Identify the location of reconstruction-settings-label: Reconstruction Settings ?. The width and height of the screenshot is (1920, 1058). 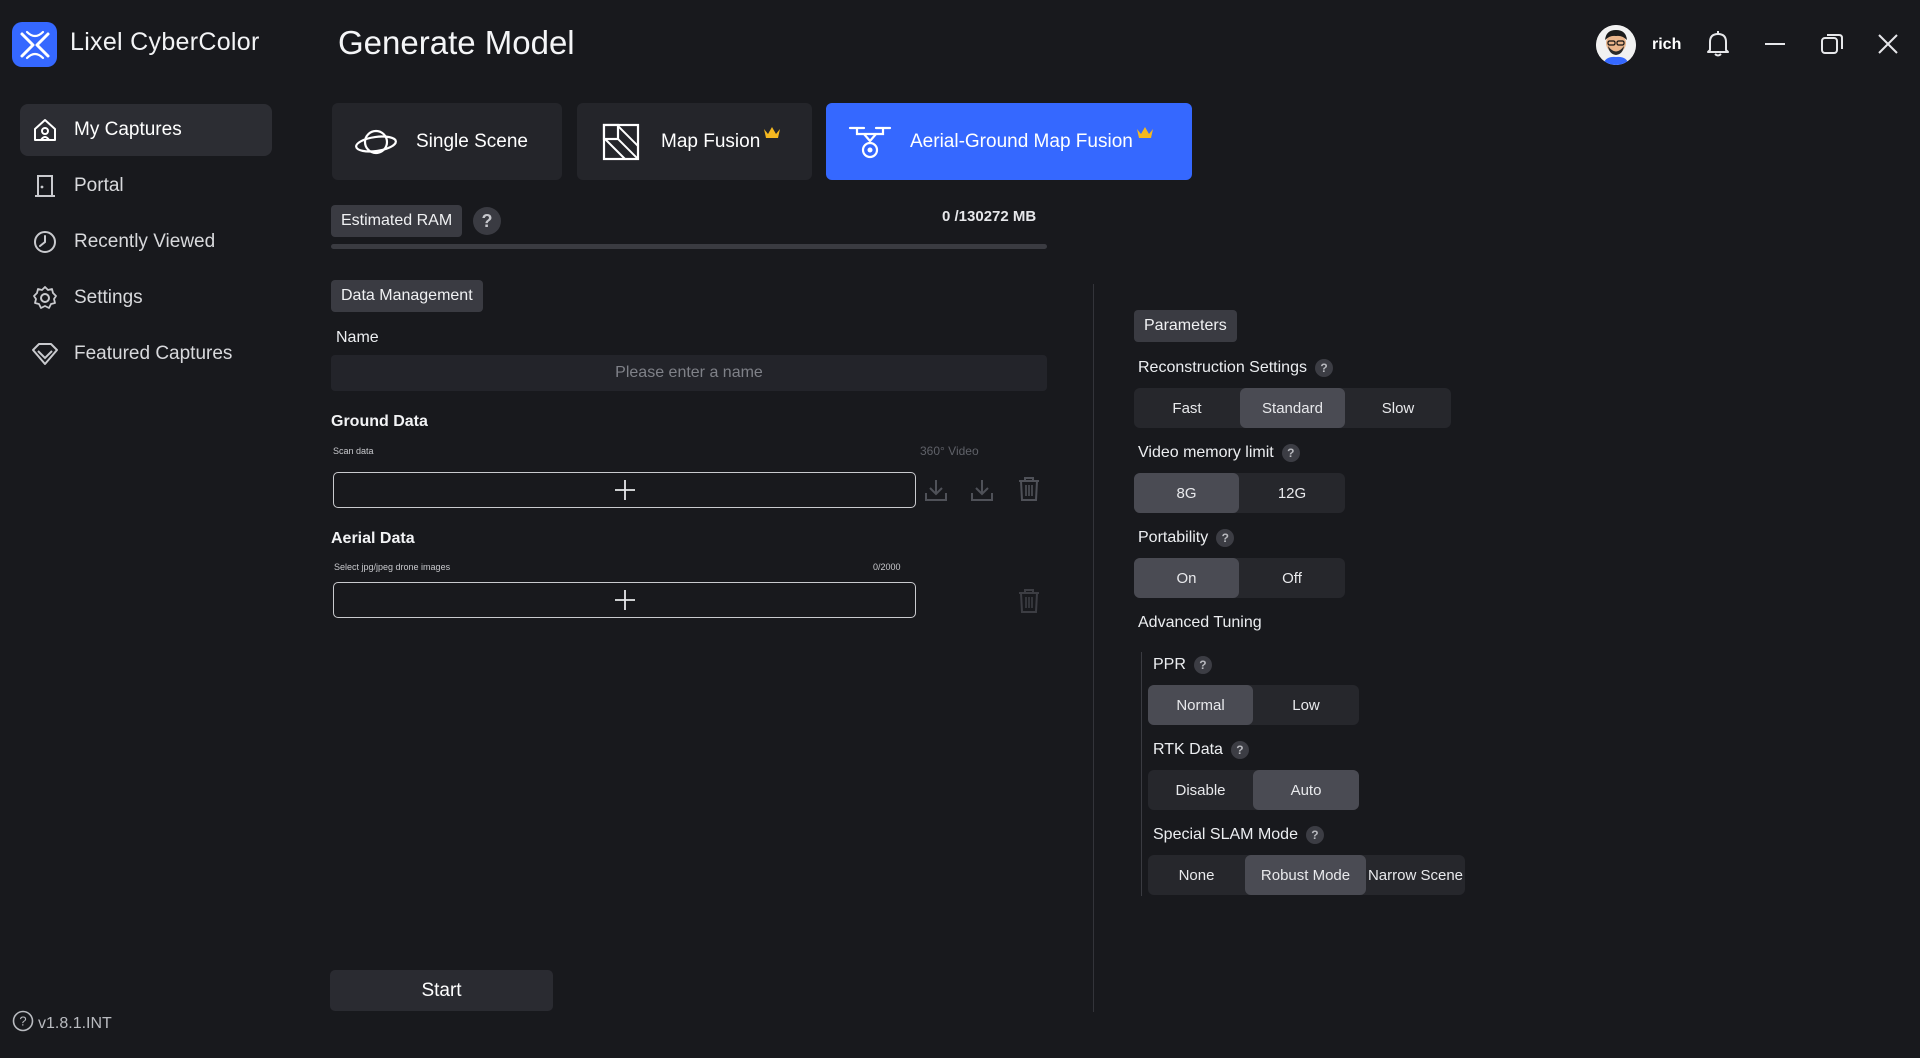
(1235, 368).